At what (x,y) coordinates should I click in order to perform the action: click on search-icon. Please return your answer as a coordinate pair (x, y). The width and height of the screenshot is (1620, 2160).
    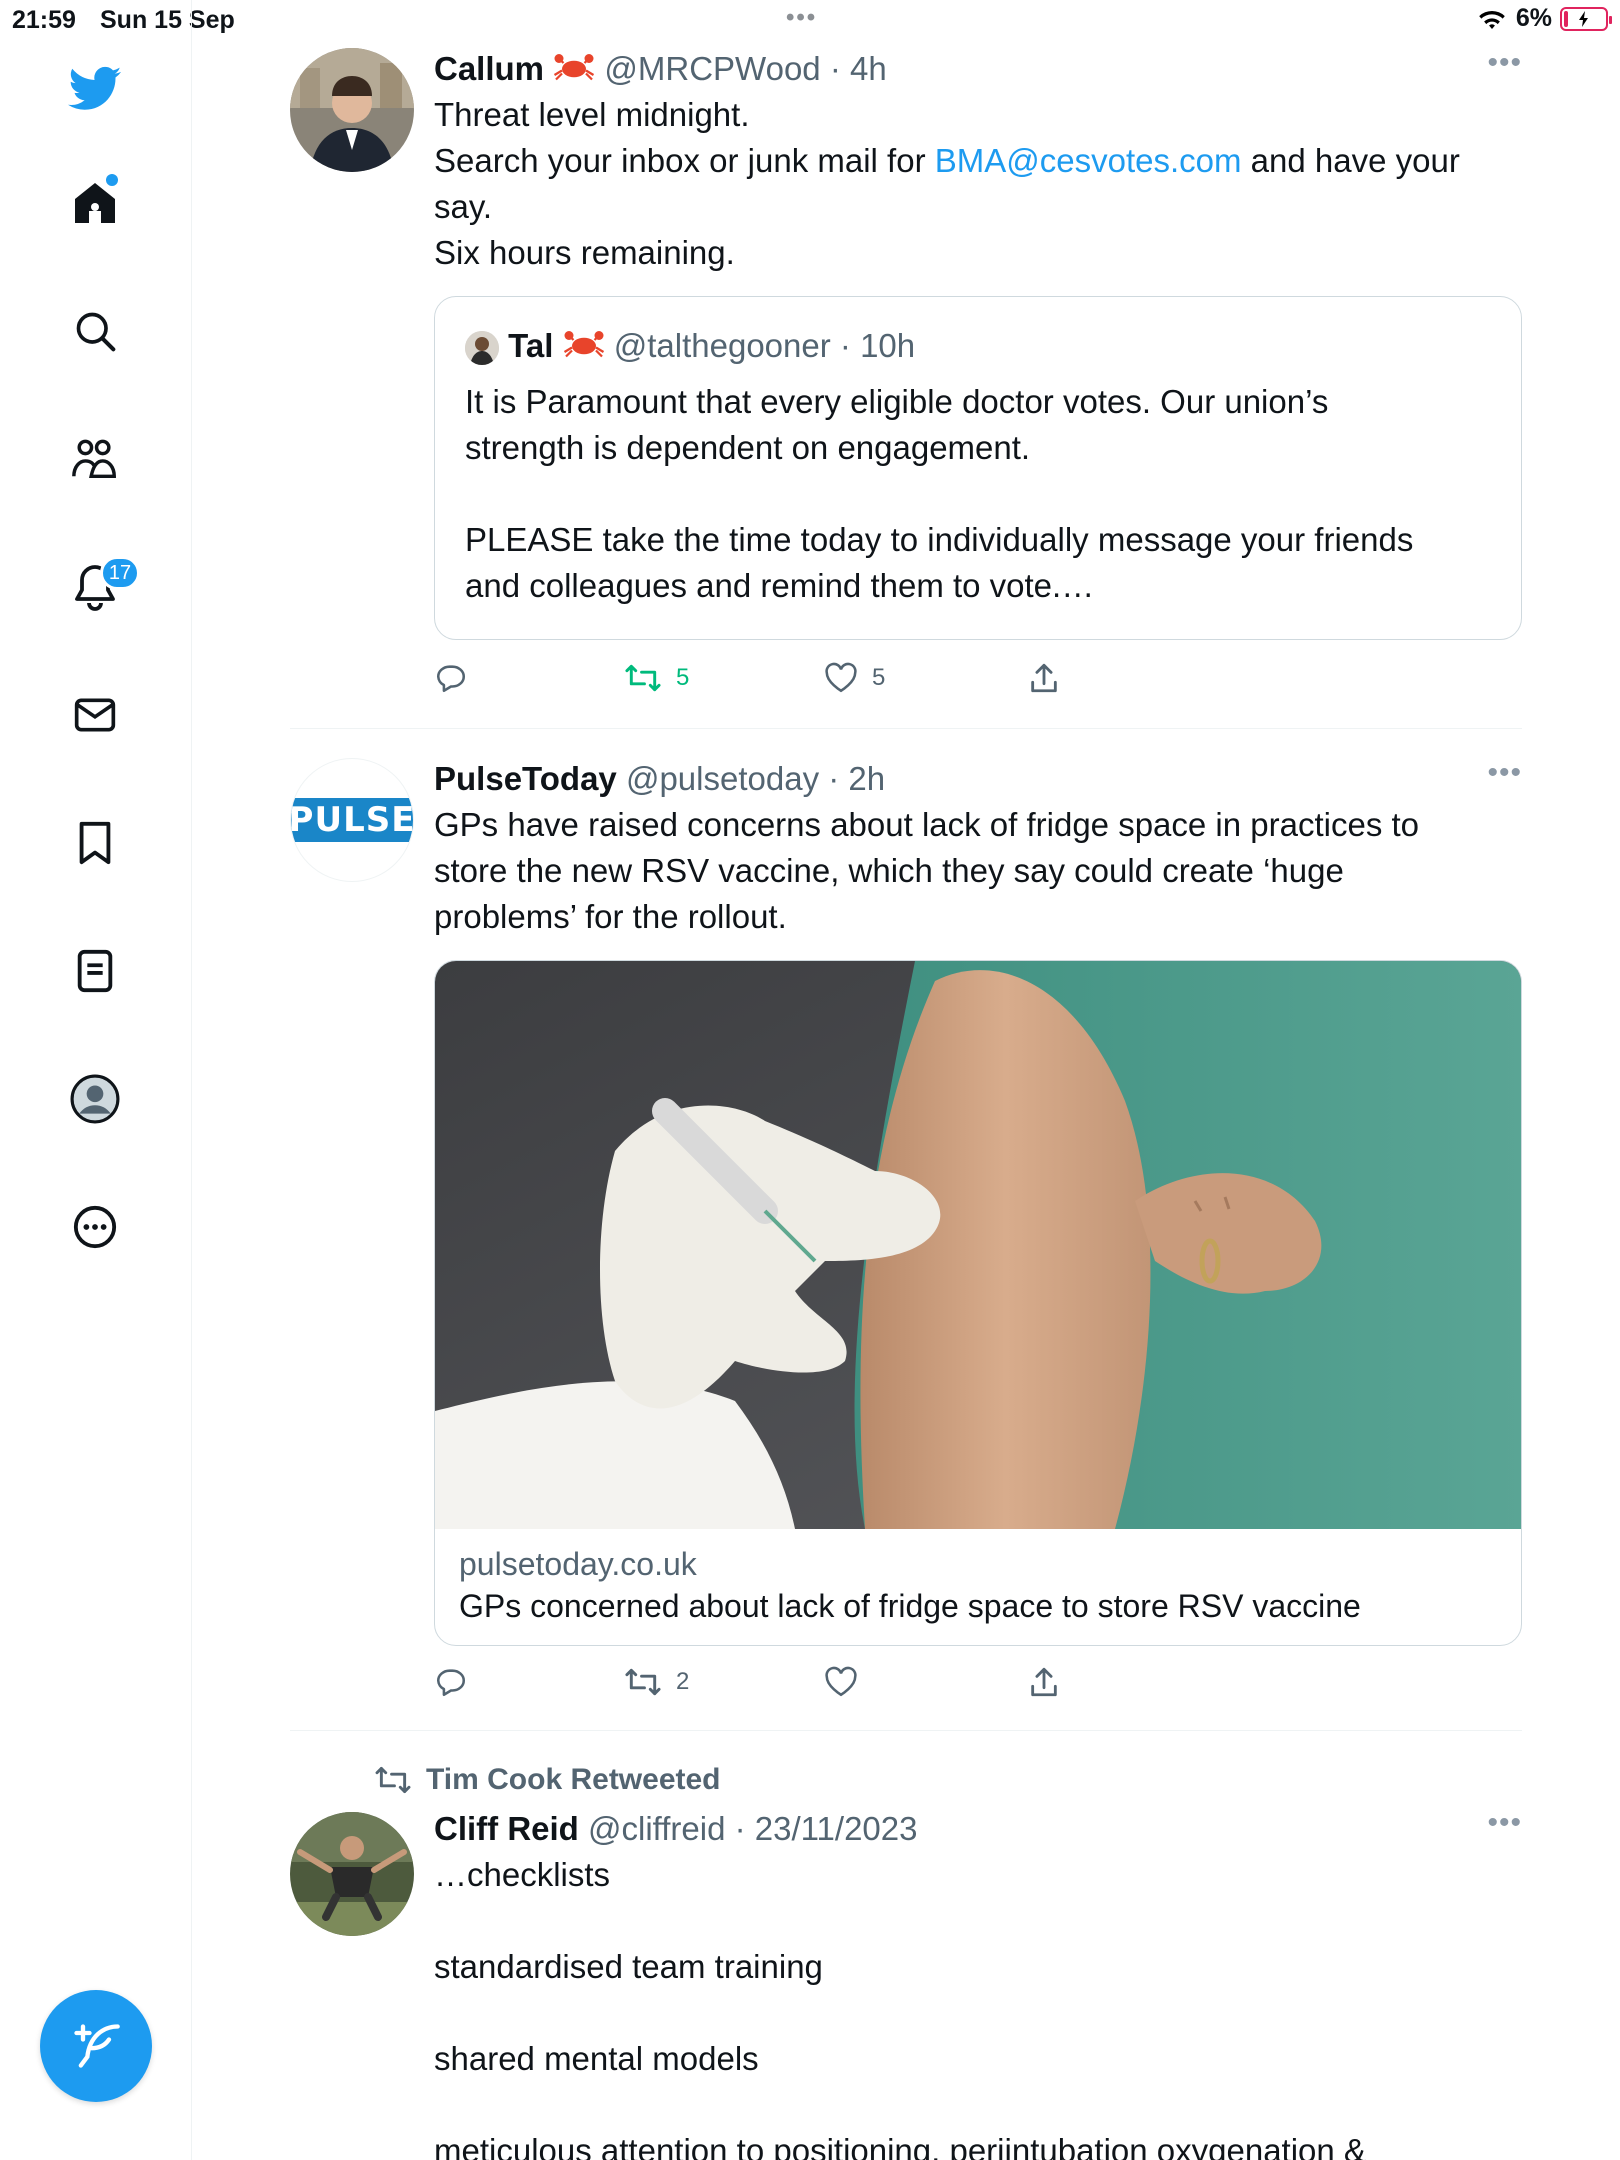
    Looking at the image, I should click on (95, 331).